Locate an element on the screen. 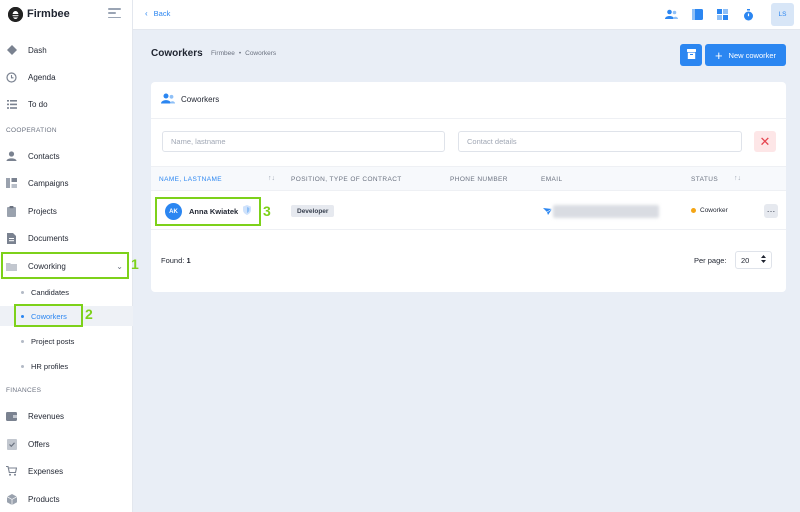  archive-button is located at coordinates (691, 55).